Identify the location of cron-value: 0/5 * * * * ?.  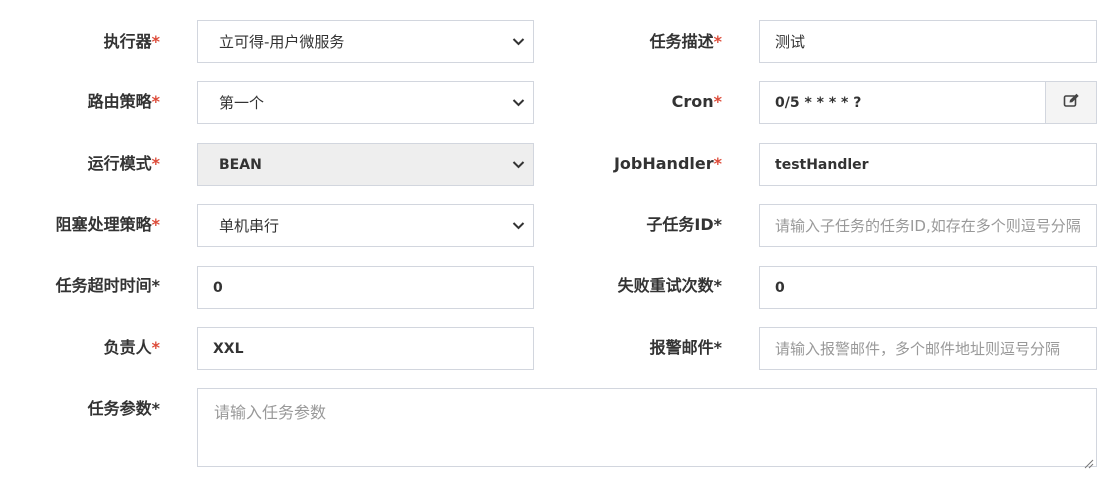
(818, 102).